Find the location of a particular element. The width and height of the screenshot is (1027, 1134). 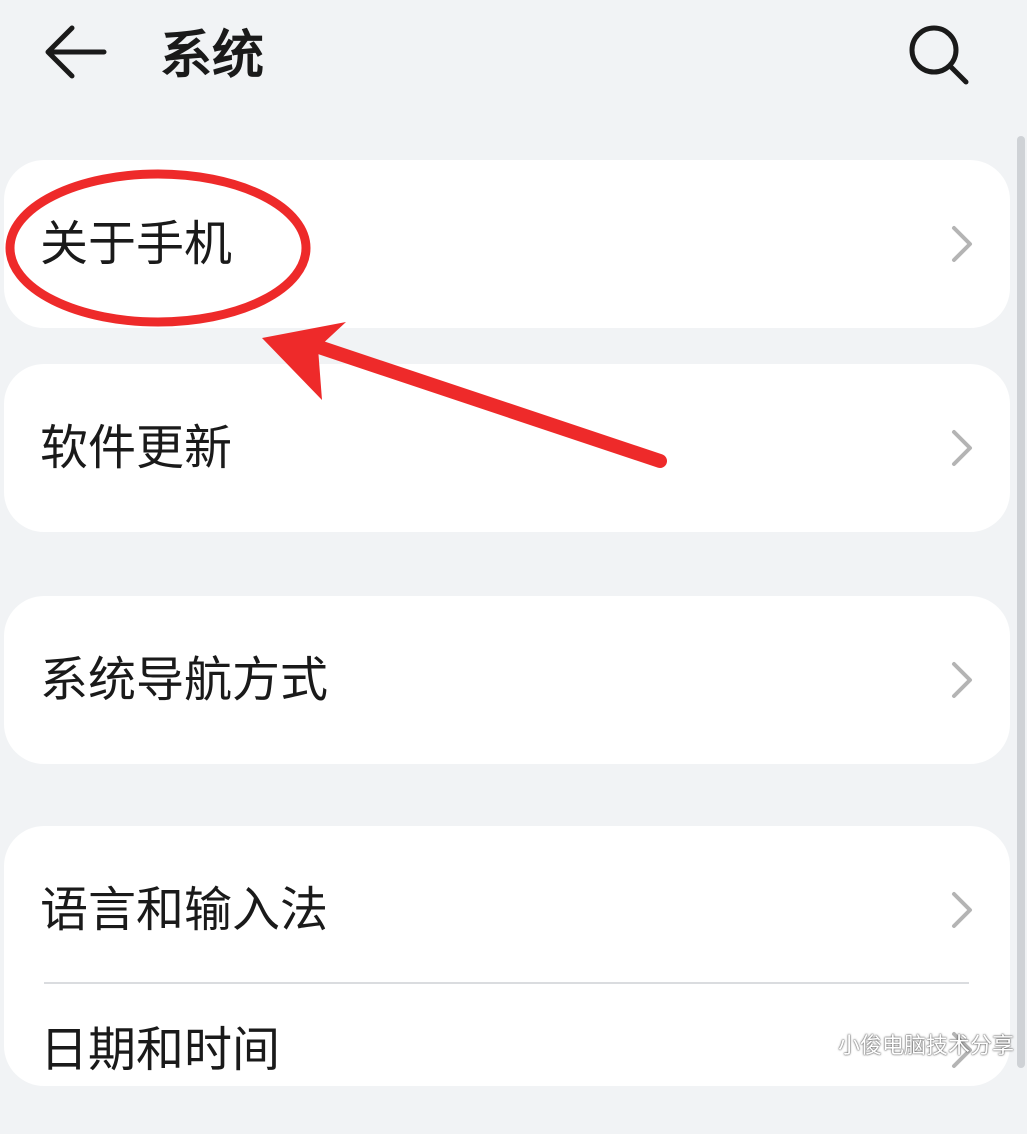

back-button is located at coordinates (74, 52).